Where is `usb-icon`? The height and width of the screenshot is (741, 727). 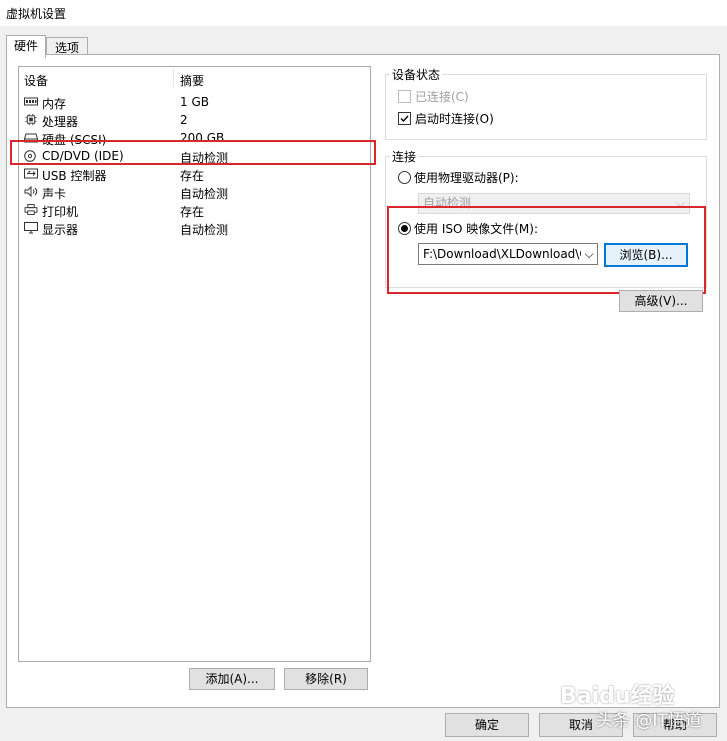
usb-icon is located at coordinates (31, 173).